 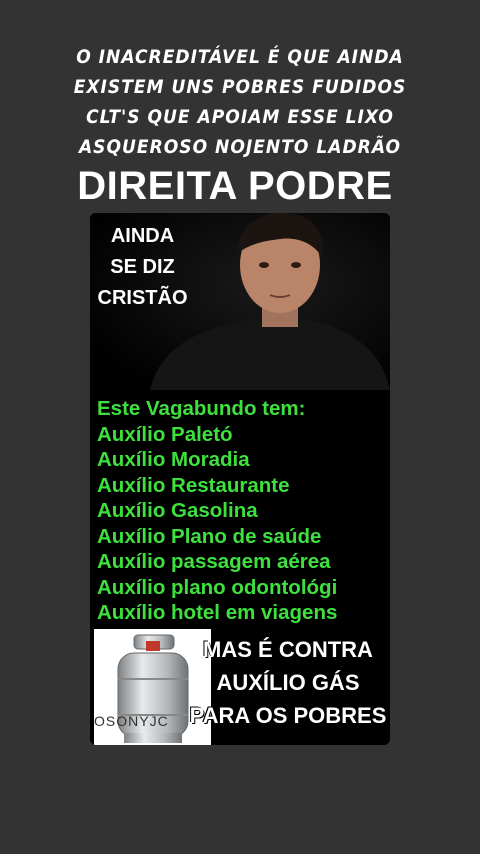 I want to click on list-item: Este Vagabundo tem:, so click(x=201, y=408).